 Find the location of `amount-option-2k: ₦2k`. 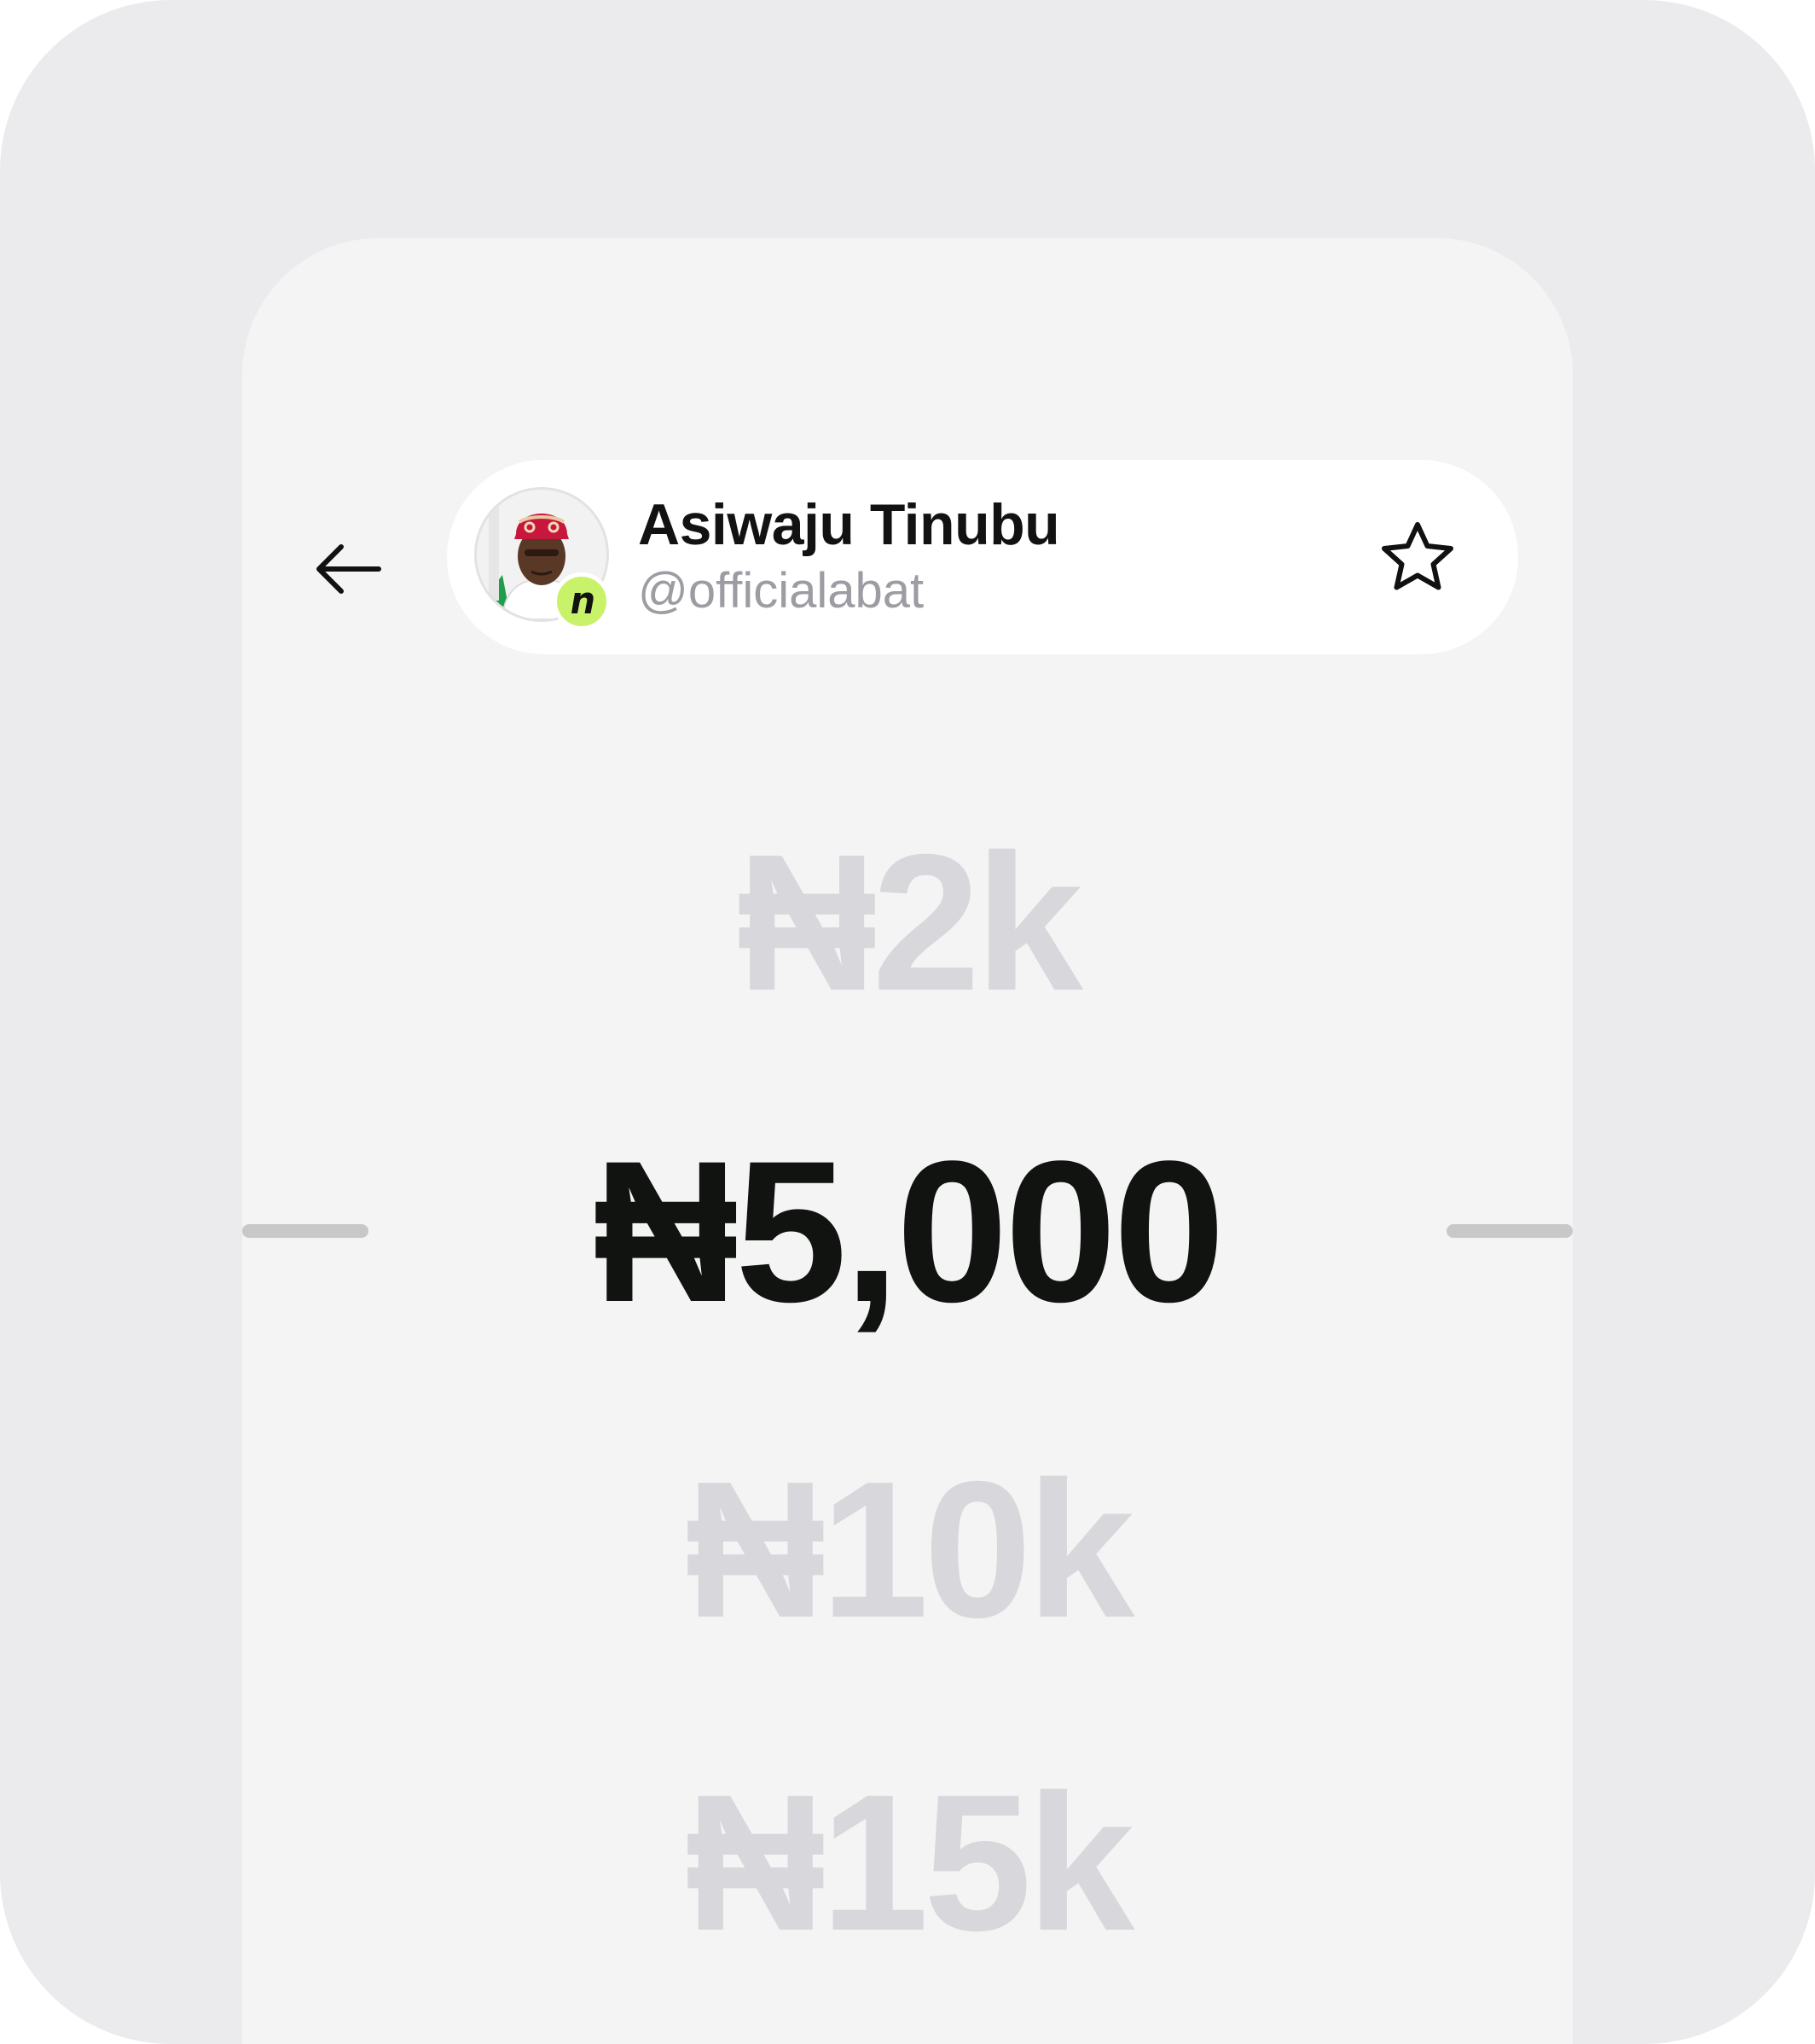

amount-option-2k: ₦2k is located at coordinates (907, 923).